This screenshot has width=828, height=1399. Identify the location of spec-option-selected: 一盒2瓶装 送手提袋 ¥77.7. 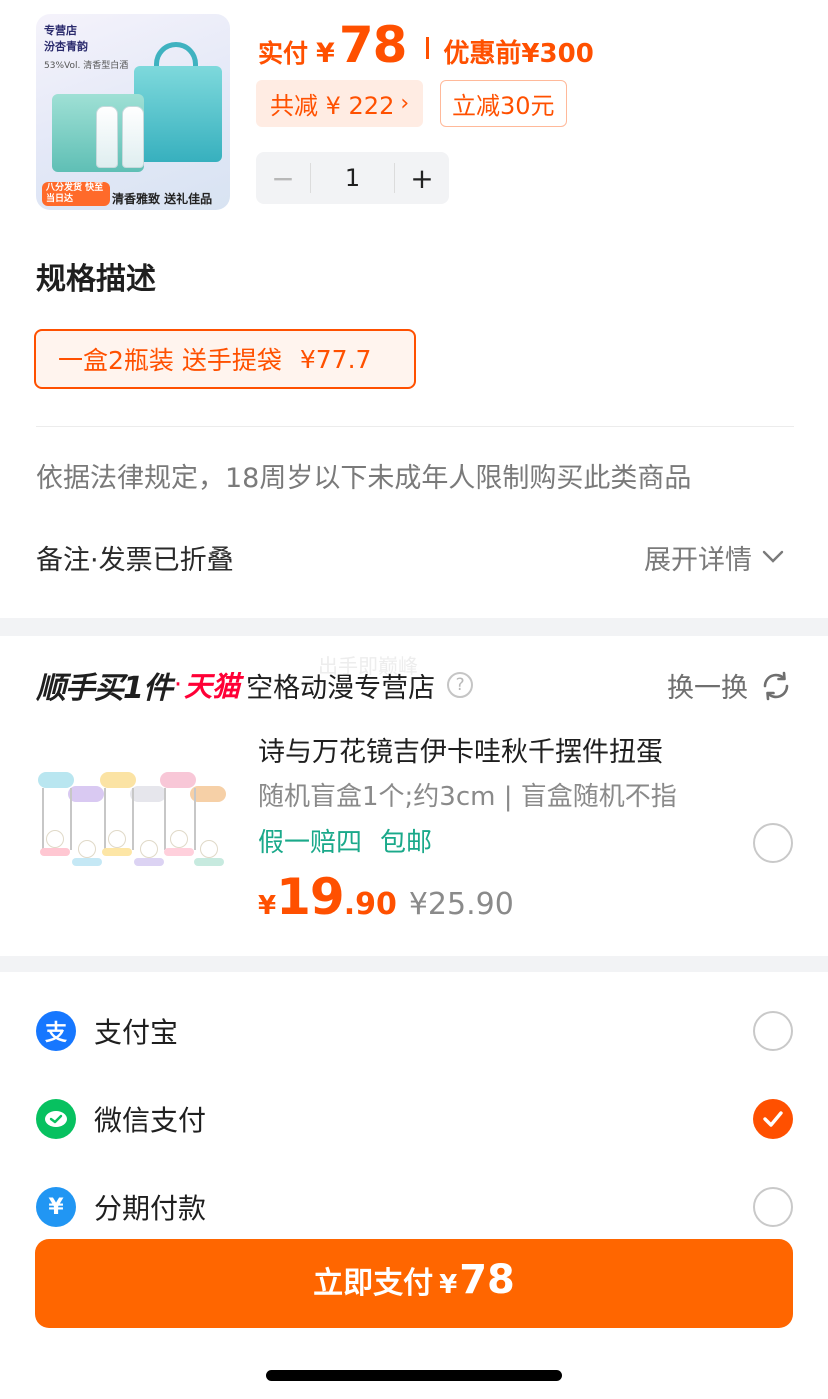
(225, 359).